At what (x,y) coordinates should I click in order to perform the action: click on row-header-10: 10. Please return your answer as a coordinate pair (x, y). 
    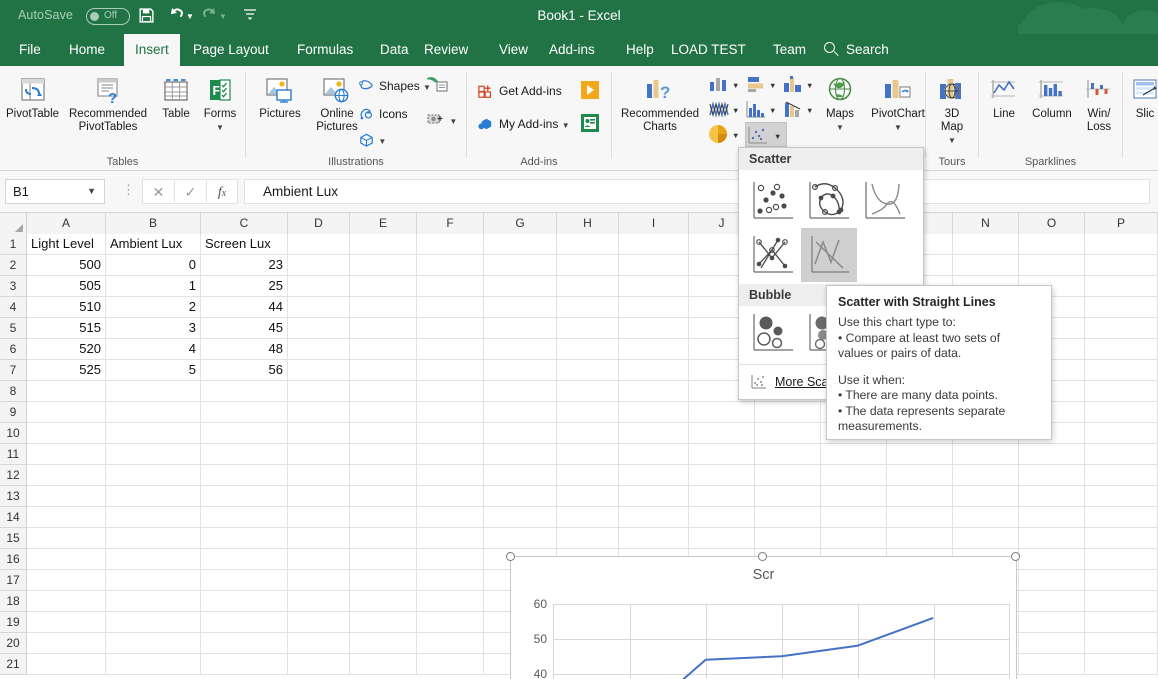
    Looking at the image, I should click on (13, 433).